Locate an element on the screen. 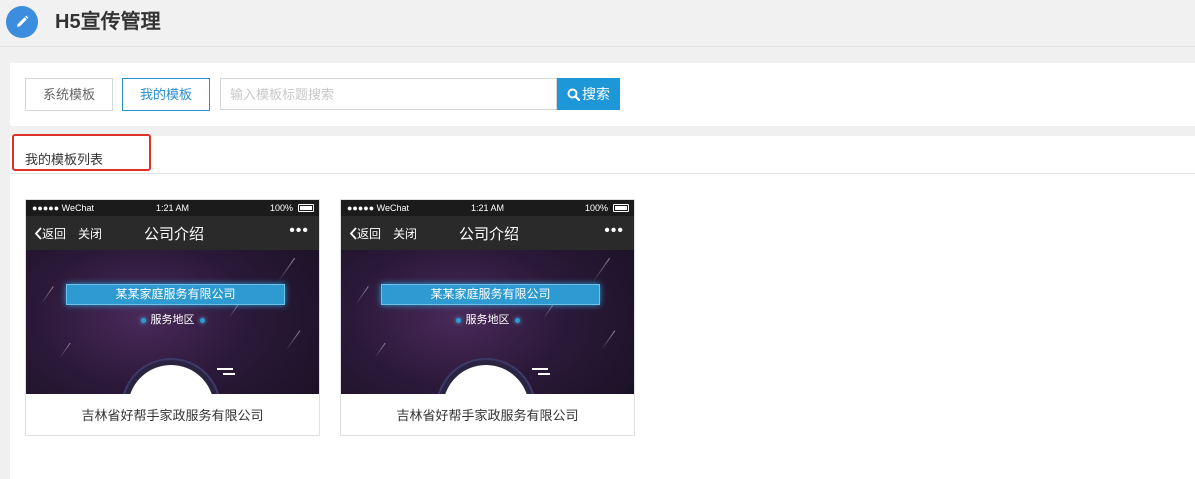 This screenshot has height=479, width=1195. search-button-label: 搜索 is located at coordinates (596, 94).